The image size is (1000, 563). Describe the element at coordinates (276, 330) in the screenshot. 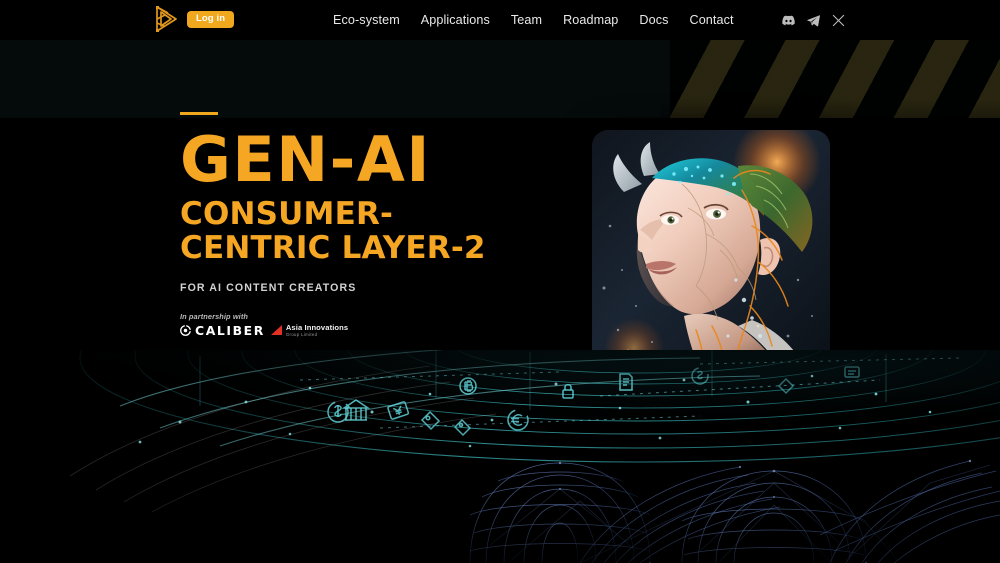

I see `aig-triangle-icon` at that location.